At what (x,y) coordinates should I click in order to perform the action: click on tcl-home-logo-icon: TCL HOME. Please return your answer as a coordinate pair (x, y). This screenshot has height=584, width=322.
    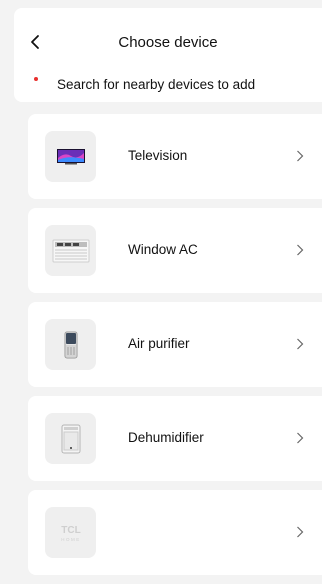
    Looking at the image, I should click on (70, 532).